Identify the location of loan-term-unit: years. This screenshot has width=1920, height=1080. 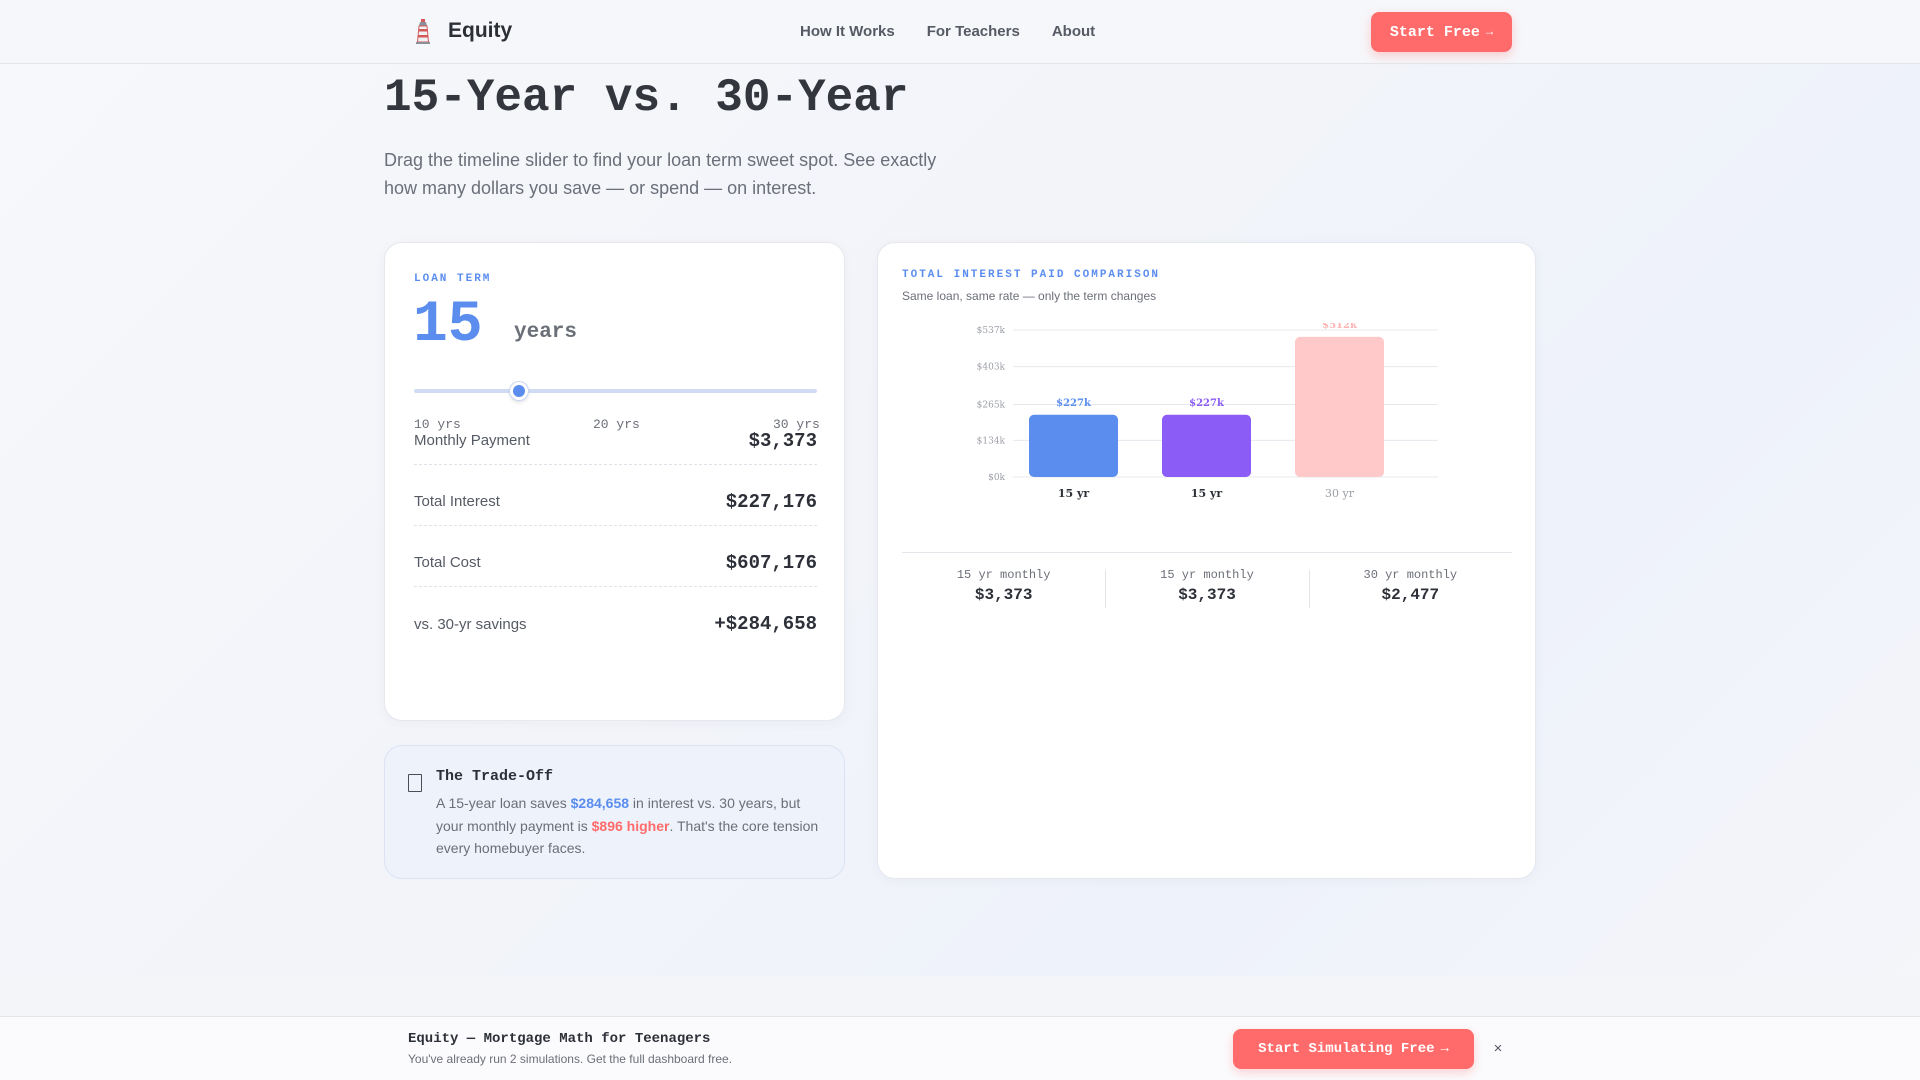
(546, 332).